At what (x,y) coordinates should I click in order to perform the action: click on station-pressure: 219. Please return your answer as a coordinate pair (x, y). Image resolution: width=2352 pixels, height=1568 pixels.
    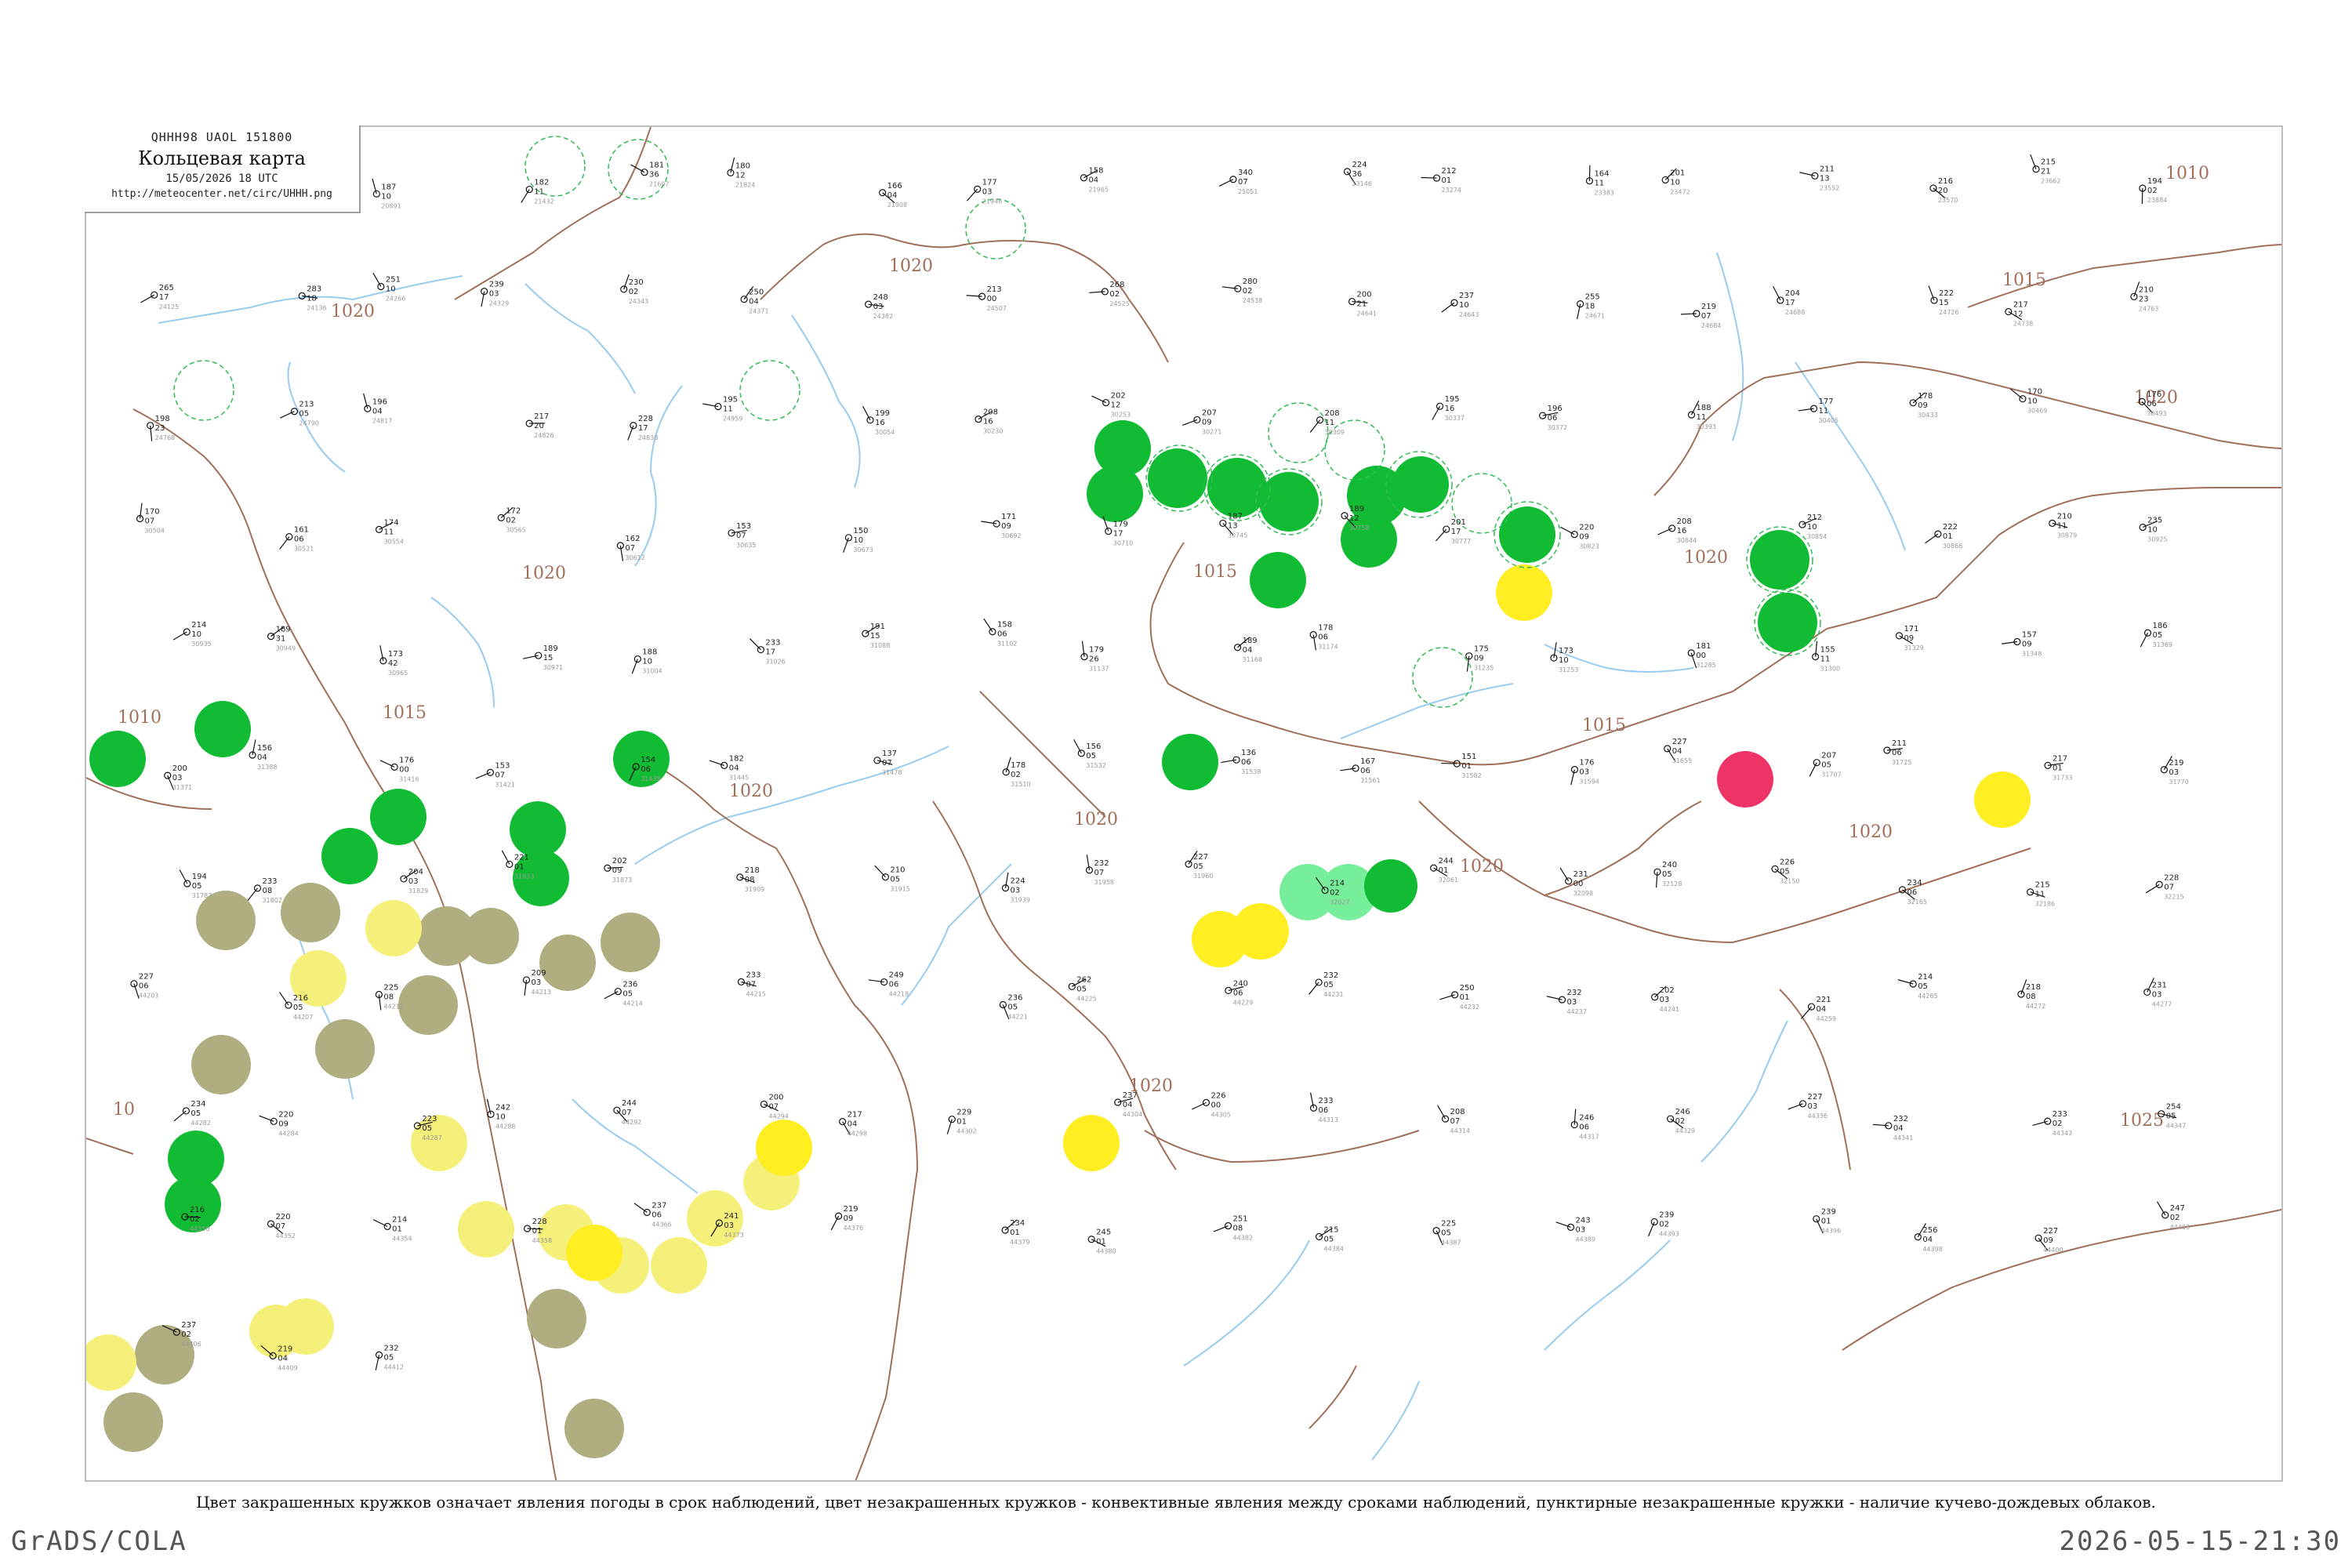
    Looking at the image, I should click on (2176, 763).